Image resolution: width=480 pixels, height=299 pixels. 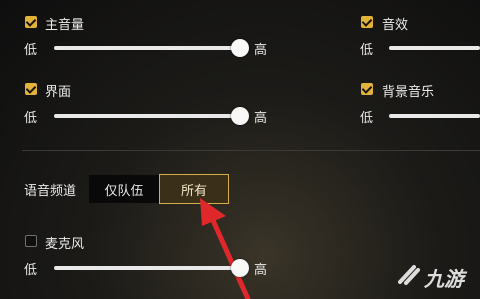 I want to click on bgm-checkbox, so click(x=367, y=89).